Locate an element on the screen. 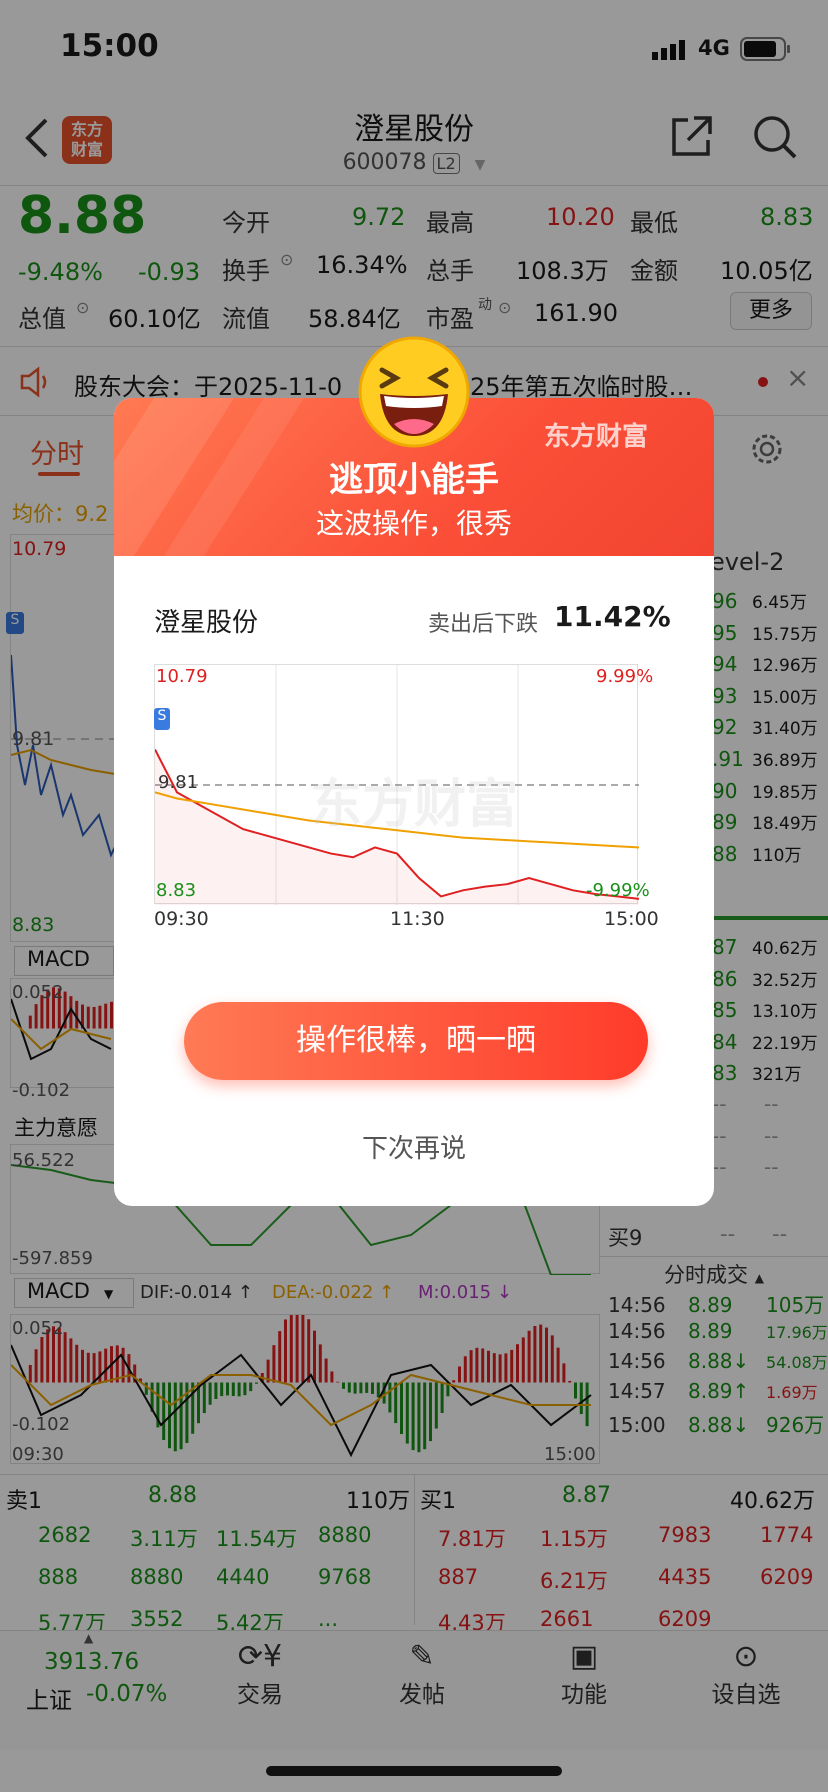 This screenshot has height=1792, width=828. drop-value: 11.42% is located at coordinates (612, 616).